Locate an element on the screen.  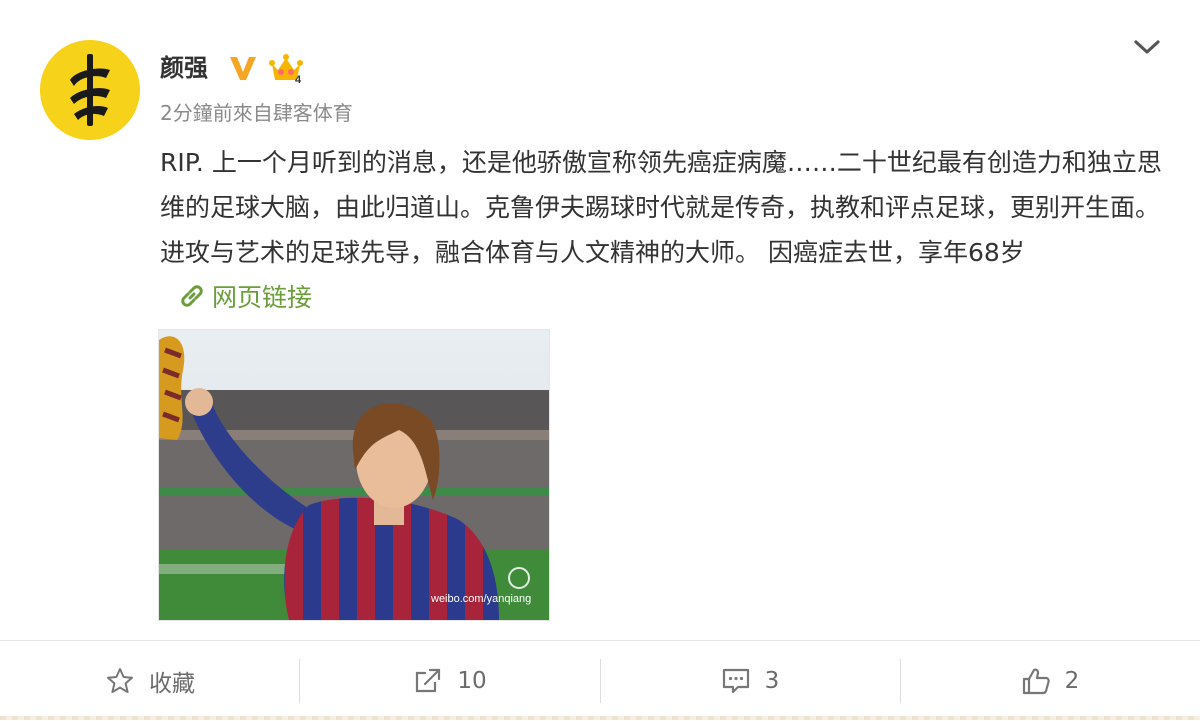
image-watermark: weibo.com/yanqiang is located at coordinates (480, 599).